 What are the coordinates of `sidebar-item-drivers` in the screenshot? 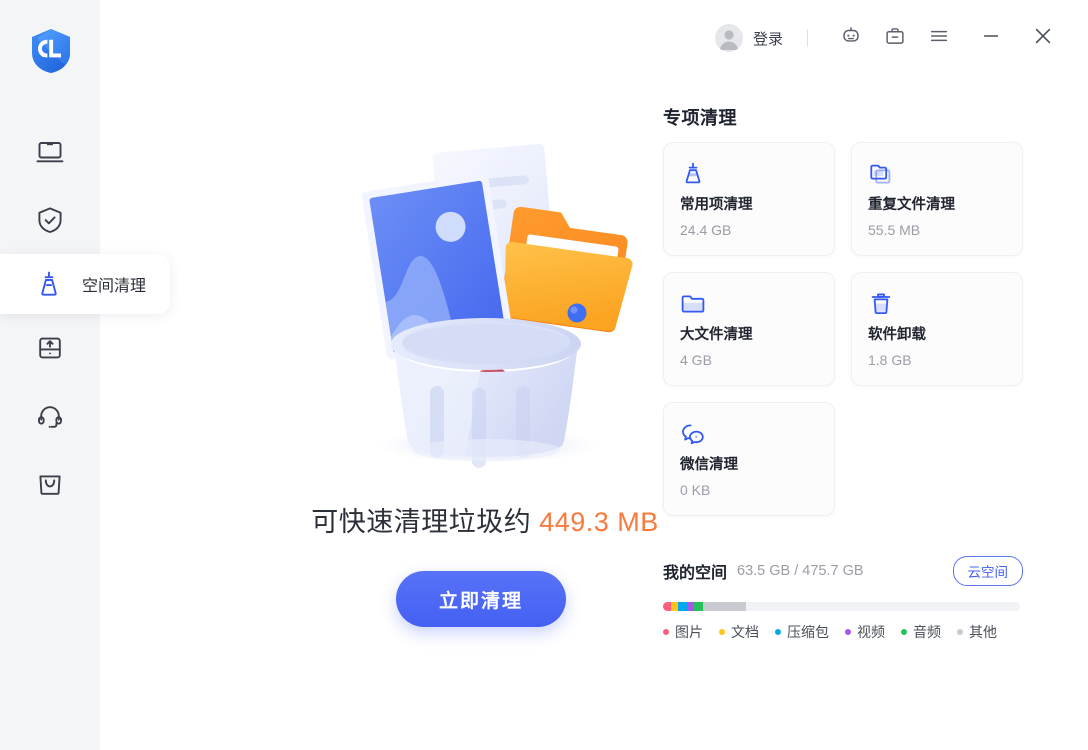 It's located at (50, 348).